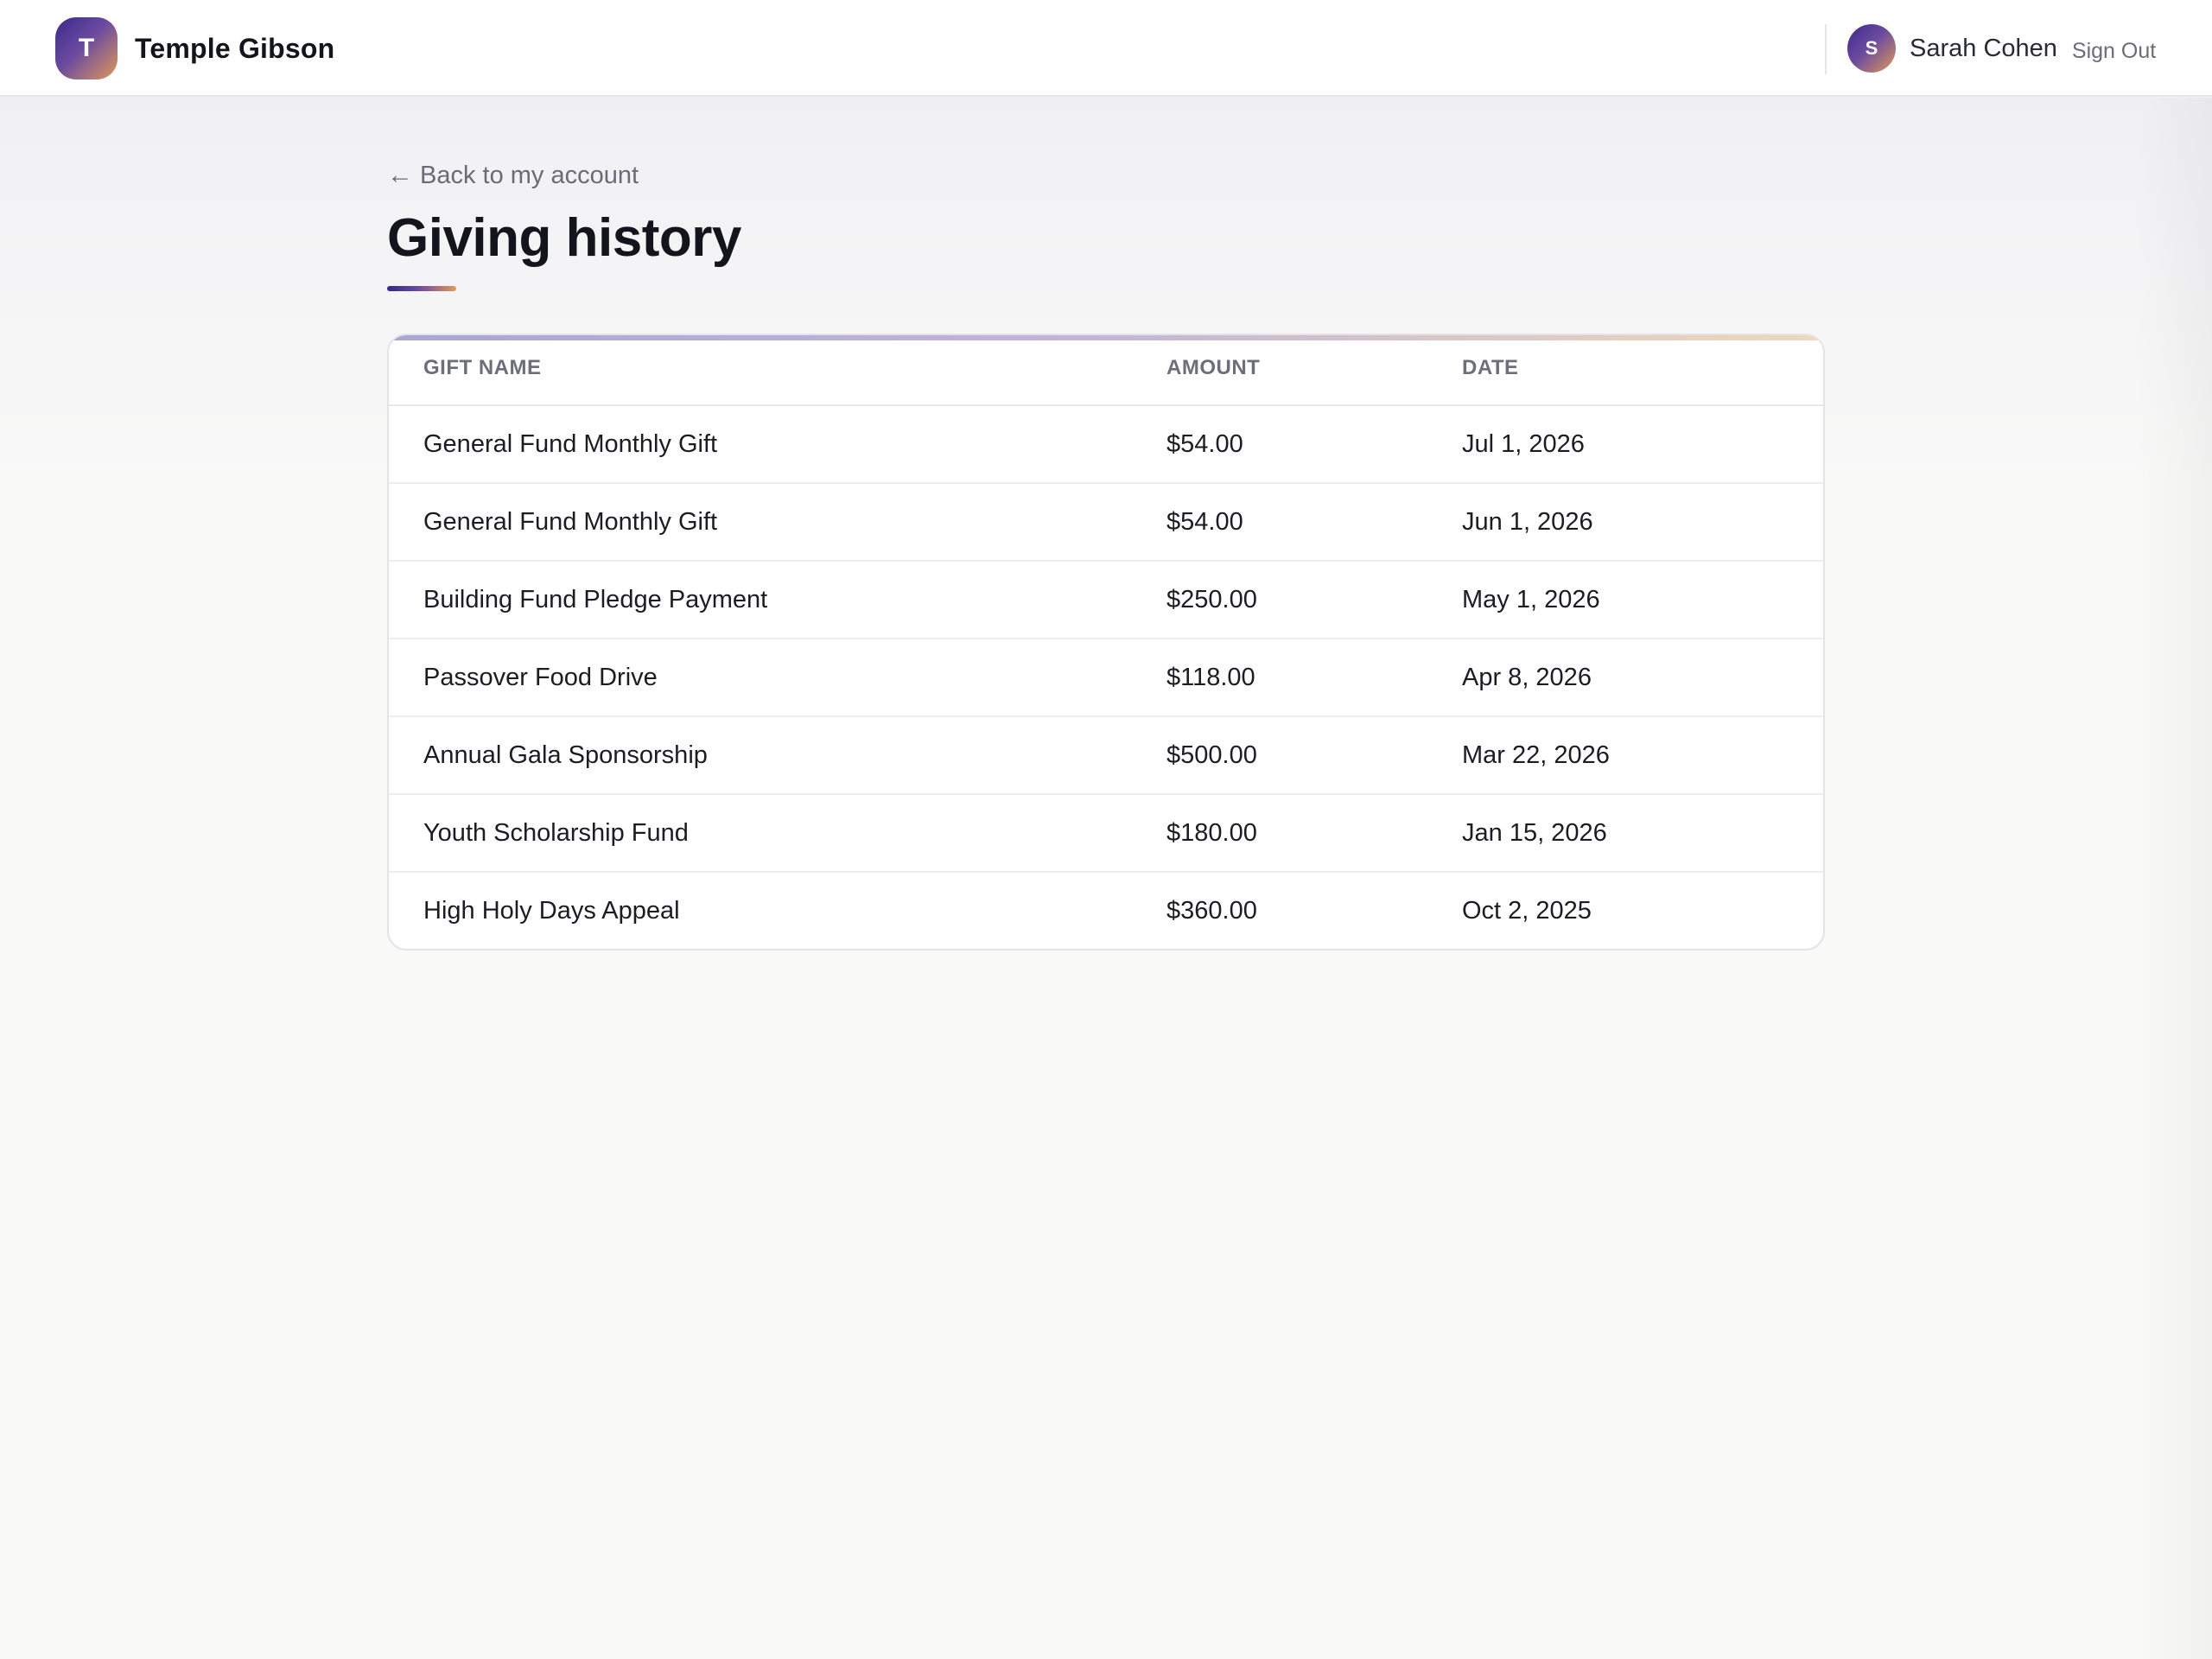  What do you see at coordinates (1211, 599) in the screenshot?
I see `amount-cell: $250.00` at bounding box center [1211, 599].